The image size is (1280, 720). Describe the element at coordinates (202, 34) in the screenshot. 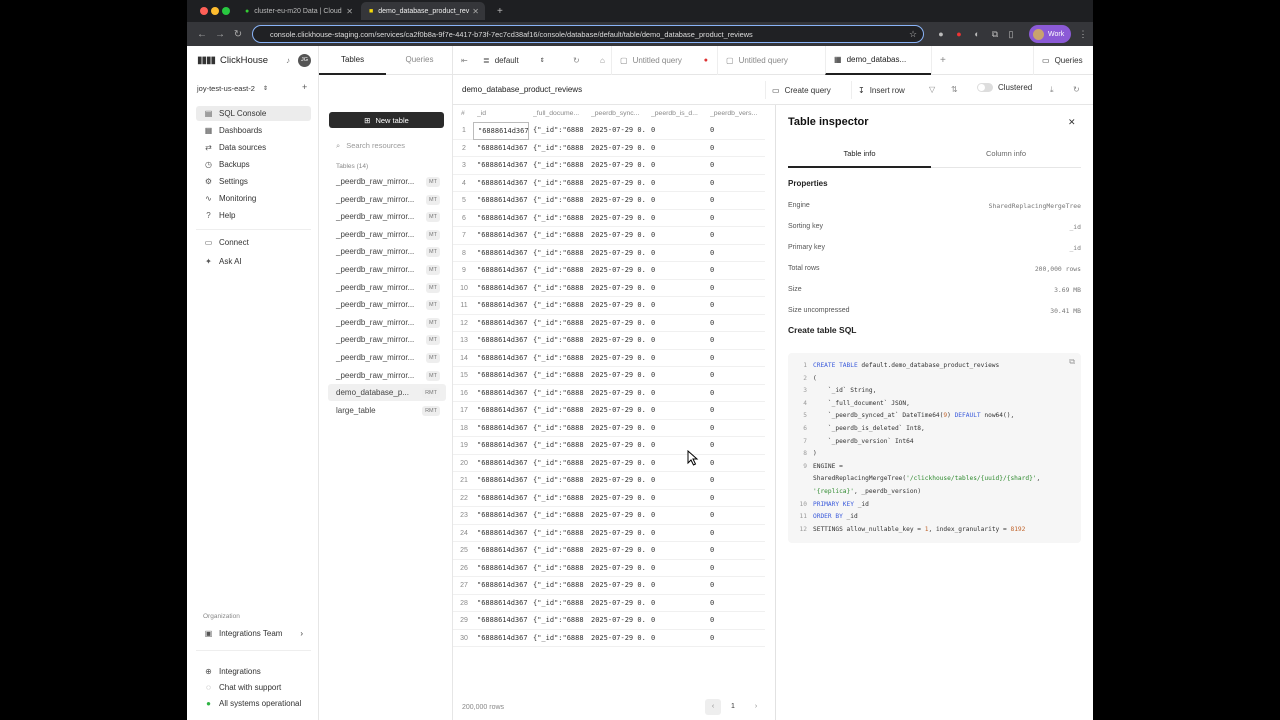

I see `back-icon: ←` at that location.